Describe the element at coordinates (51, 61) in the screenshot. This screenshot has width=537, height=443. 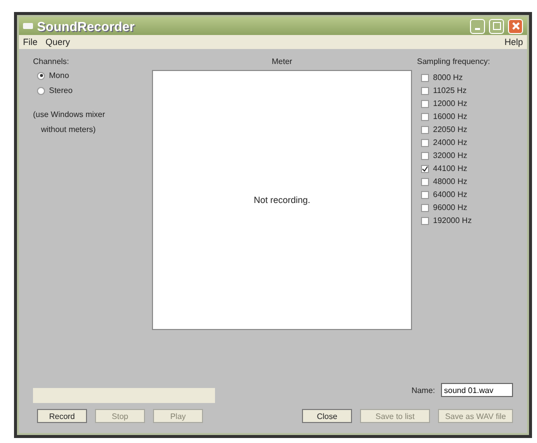
I see `channels-label: Channels:` at that location.